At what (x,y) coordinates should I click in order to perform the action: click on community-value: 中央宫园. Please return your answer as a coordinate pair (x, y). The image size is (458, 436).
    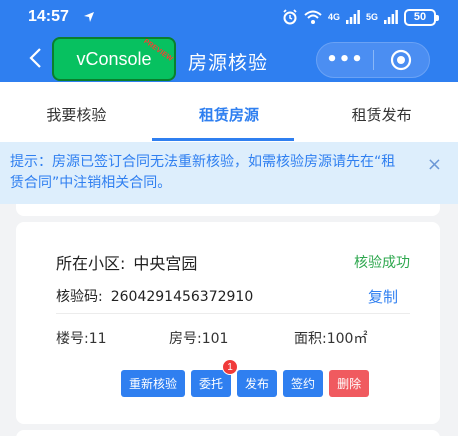
    Looking at the image, I should click on (165, 263).